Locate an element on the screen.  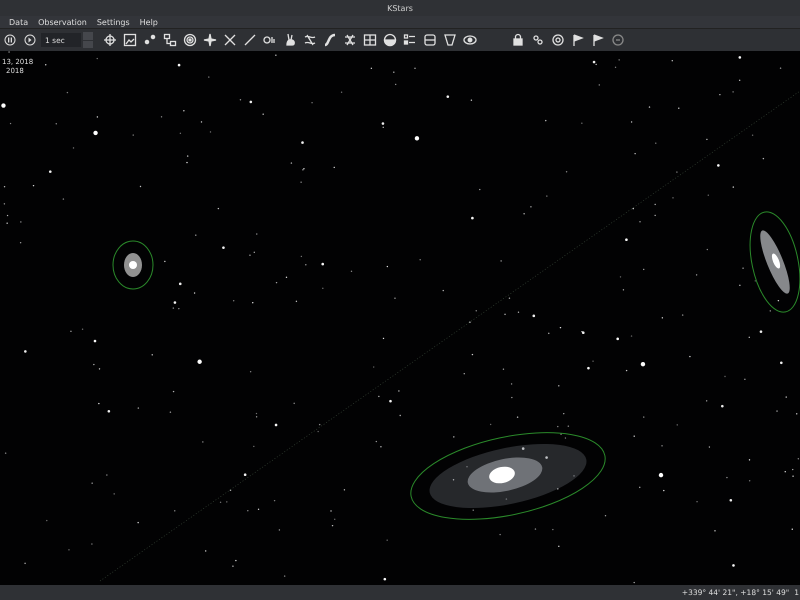
center-icon is located at coordinates (110, 40).